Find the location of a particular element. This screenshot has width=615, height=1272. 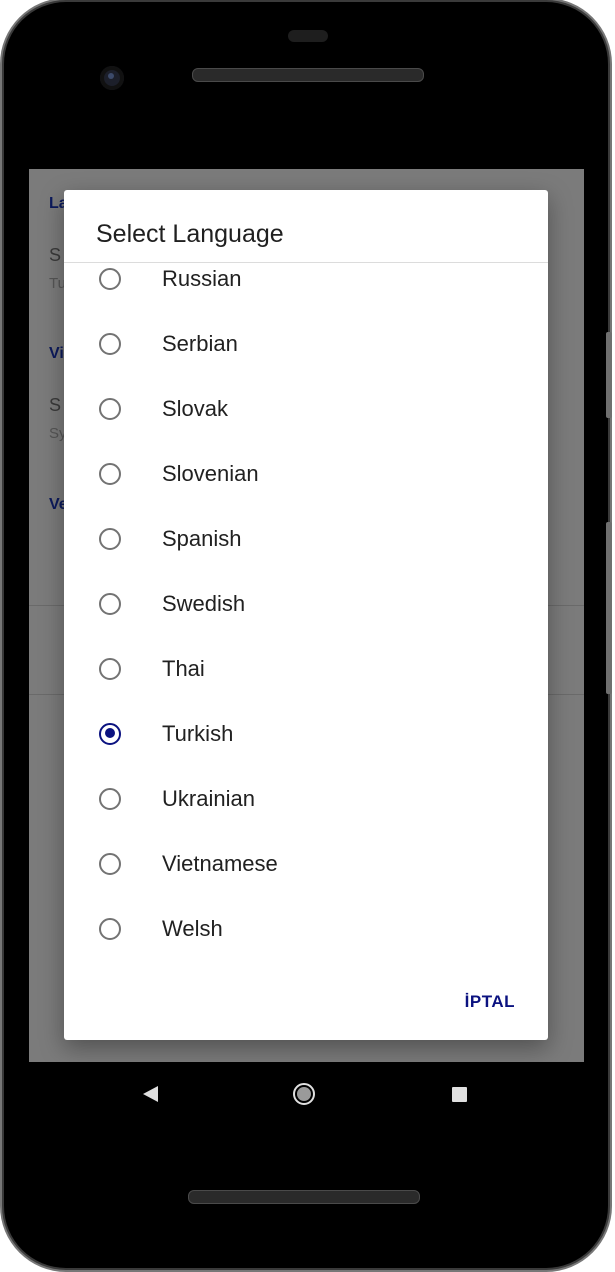

language-option: Welsh is located at coordinates (306, 928).